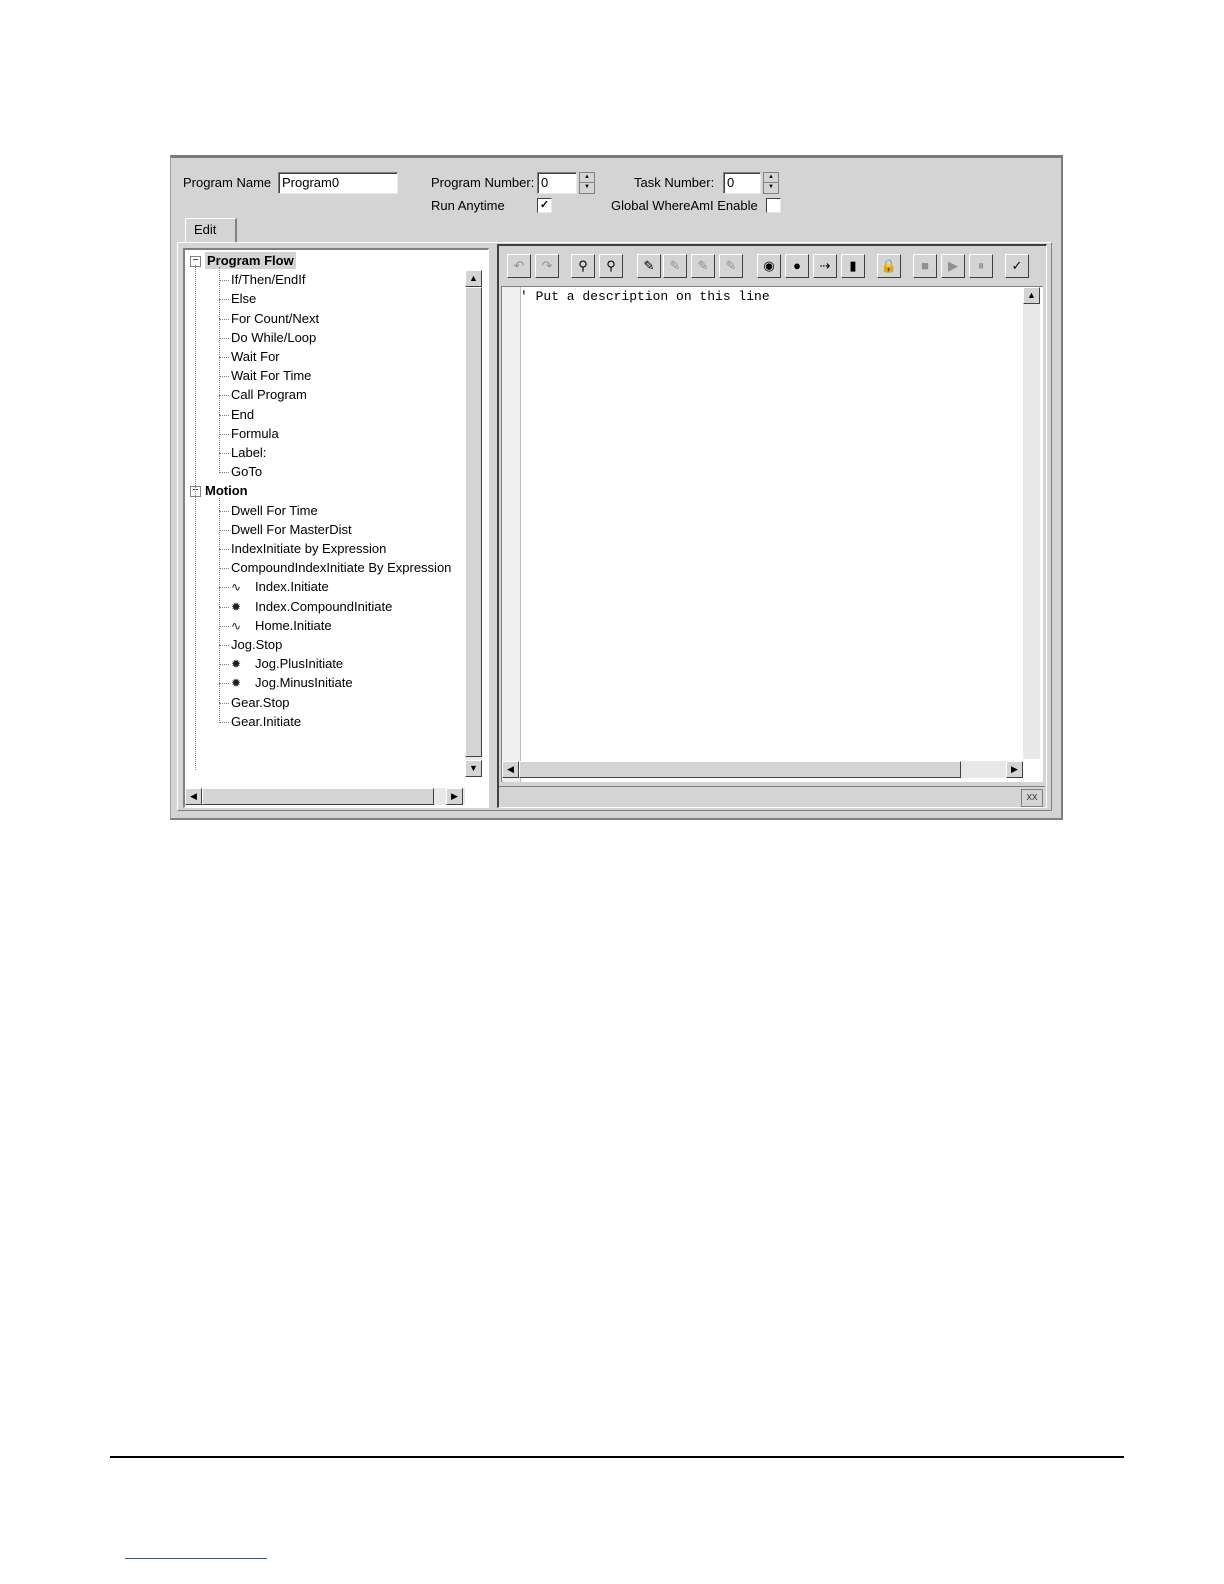 The width and height of the screenshot is (1224, 1584). What do you see at coordinates (281, 626) in the screenshot?
I see `tree-item: ∿ Home.Initiate` at bounding box center [281, 626].